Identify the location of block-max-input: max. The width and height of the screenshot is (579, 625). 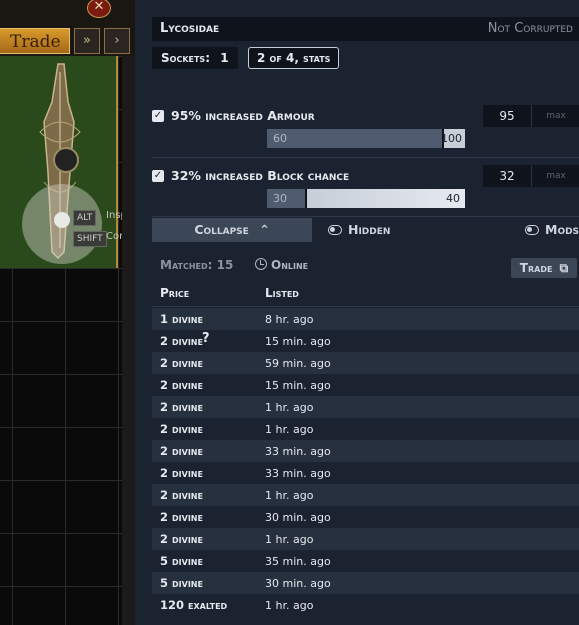
(555, 176).